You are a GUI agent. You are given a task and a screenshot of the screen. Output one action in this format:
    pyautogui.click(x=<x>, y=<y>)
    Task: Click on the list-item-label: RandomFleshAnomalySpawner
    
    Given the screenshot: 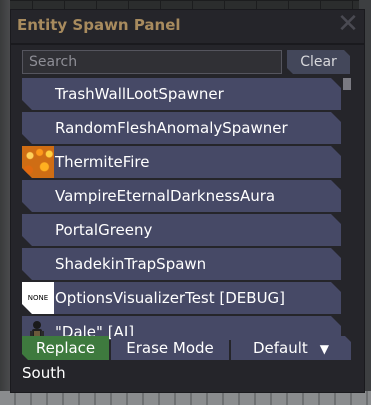 What is the action you would take?
    pyautogui.click(x=171, y=128)
    